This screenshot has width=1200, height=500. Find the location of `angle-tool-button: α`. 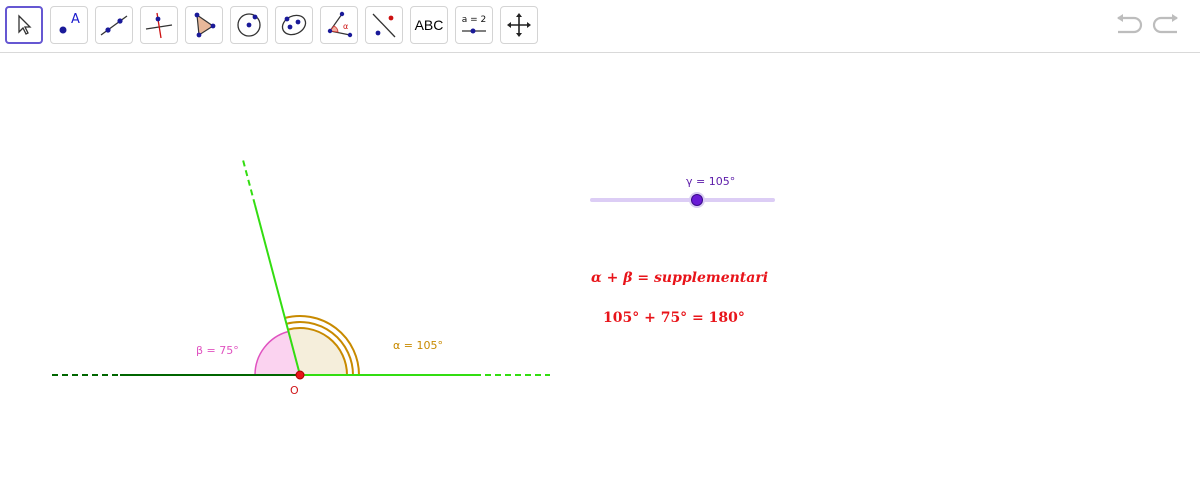

angle-tool-button: α is located at coordinates (339, 25).